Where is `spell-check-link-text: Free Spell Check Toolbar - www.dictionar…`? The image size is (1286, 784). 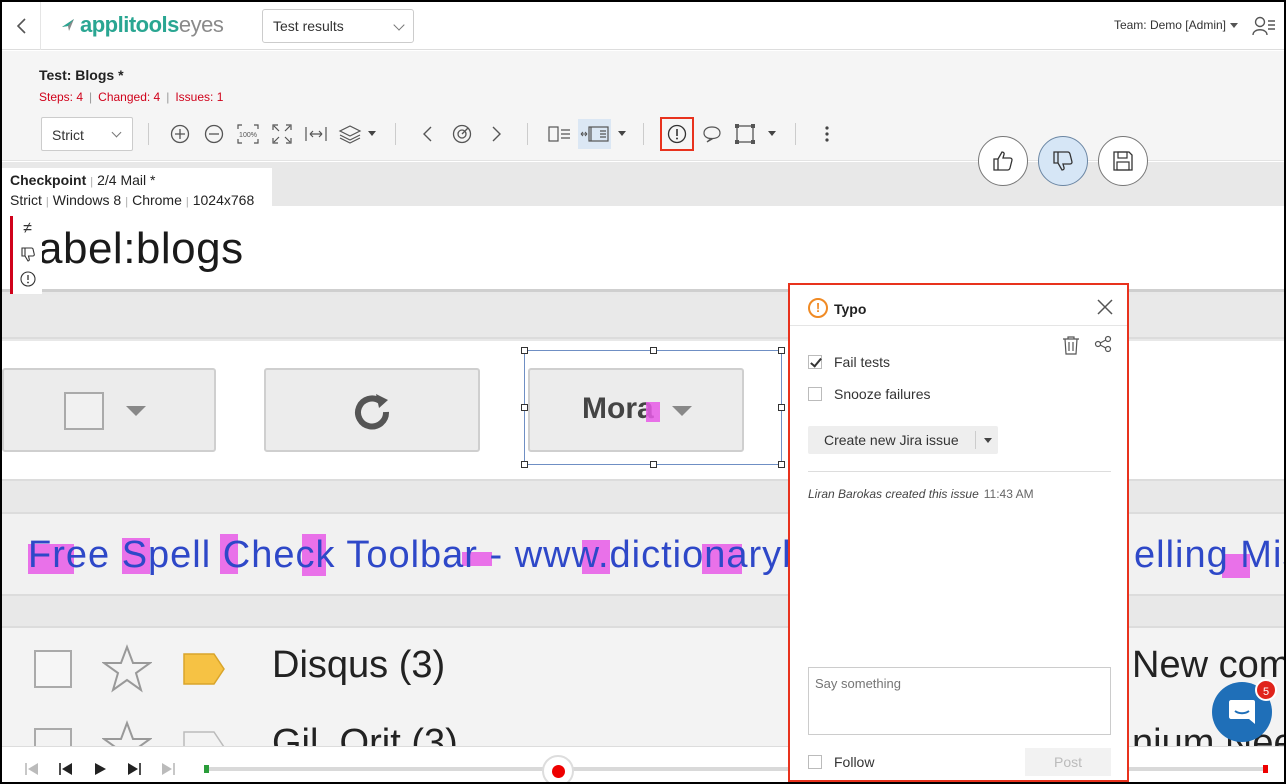
spell-check-link-text: Free Spell Check Toolbar - www.dictionar… is located at coordinates (427, 555).